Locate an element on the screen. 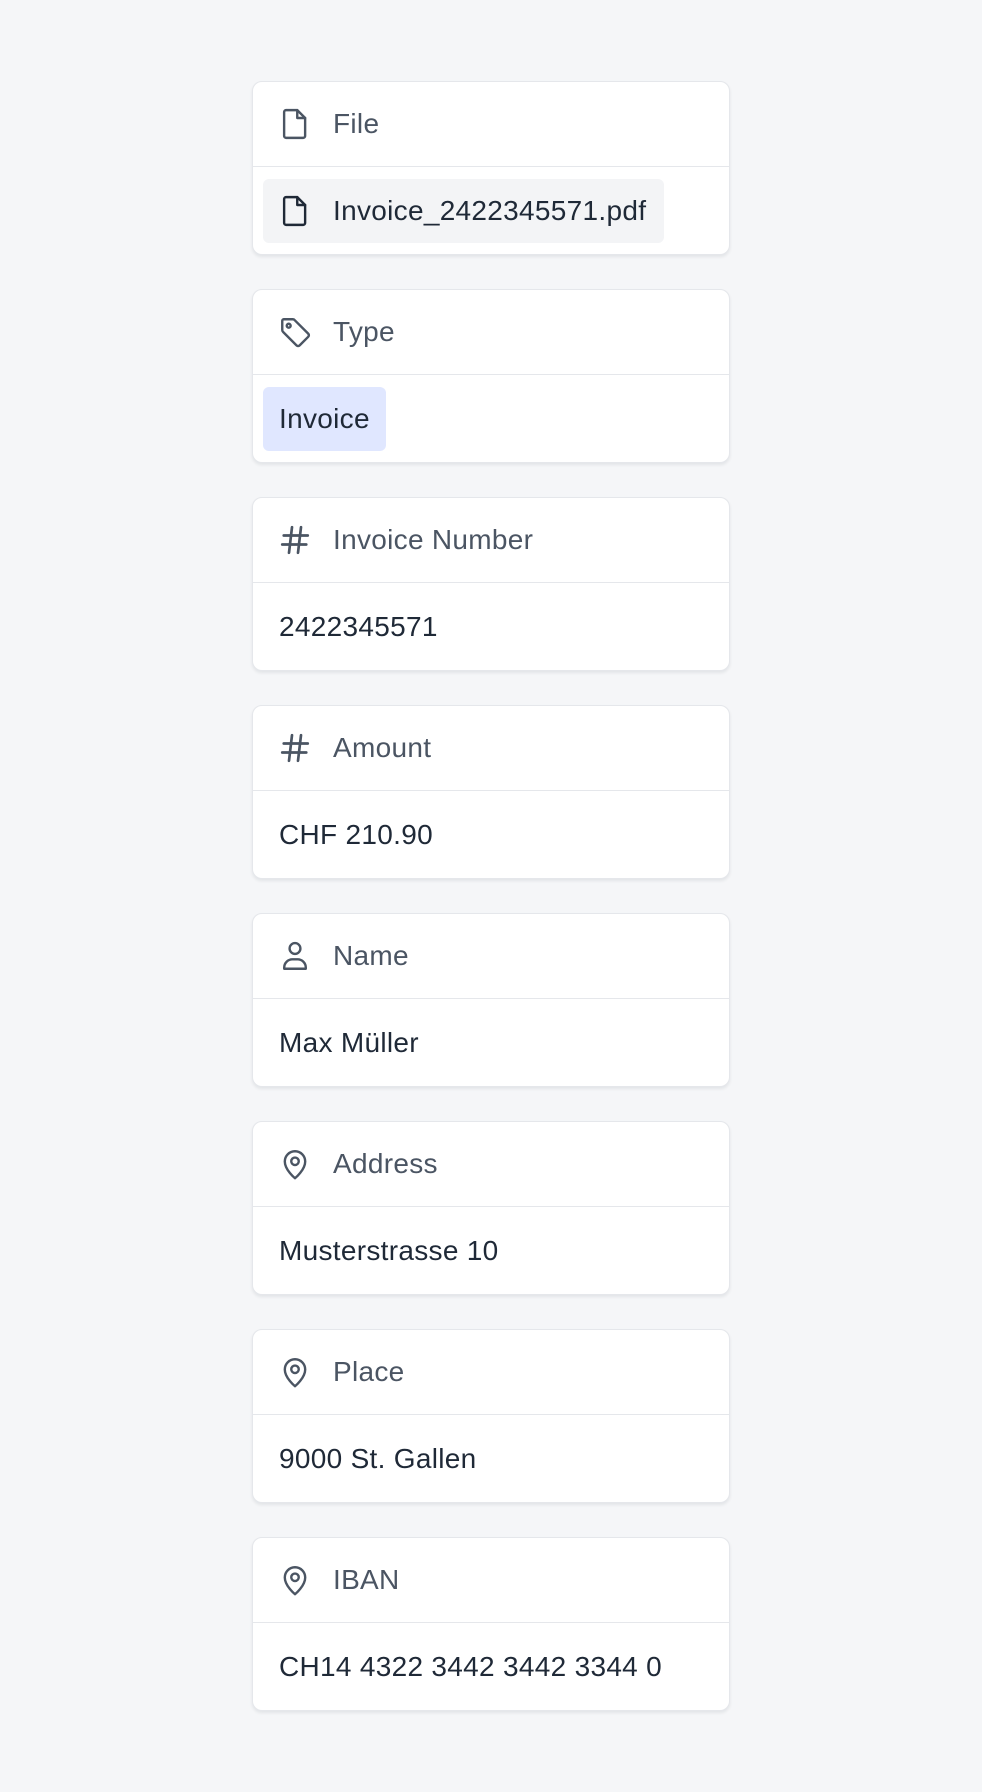 The image size is (982, 1792). iban-value: CH14 4322 3442 3442 3344 0 is located at coordinates (462, 1667).